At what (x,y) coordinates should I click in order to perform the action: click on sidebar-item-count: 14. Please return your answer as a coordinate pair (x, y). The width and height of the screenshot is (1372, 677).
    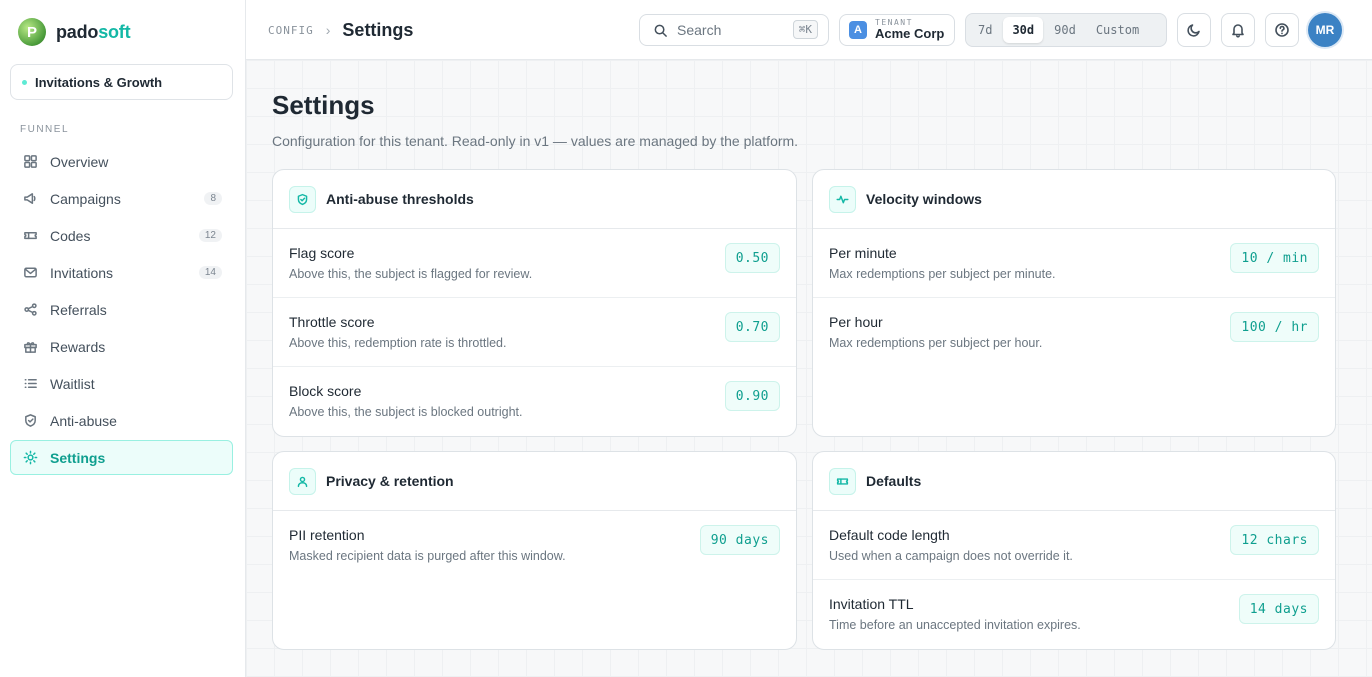
    Looking at the image, I should click on (210, 272).